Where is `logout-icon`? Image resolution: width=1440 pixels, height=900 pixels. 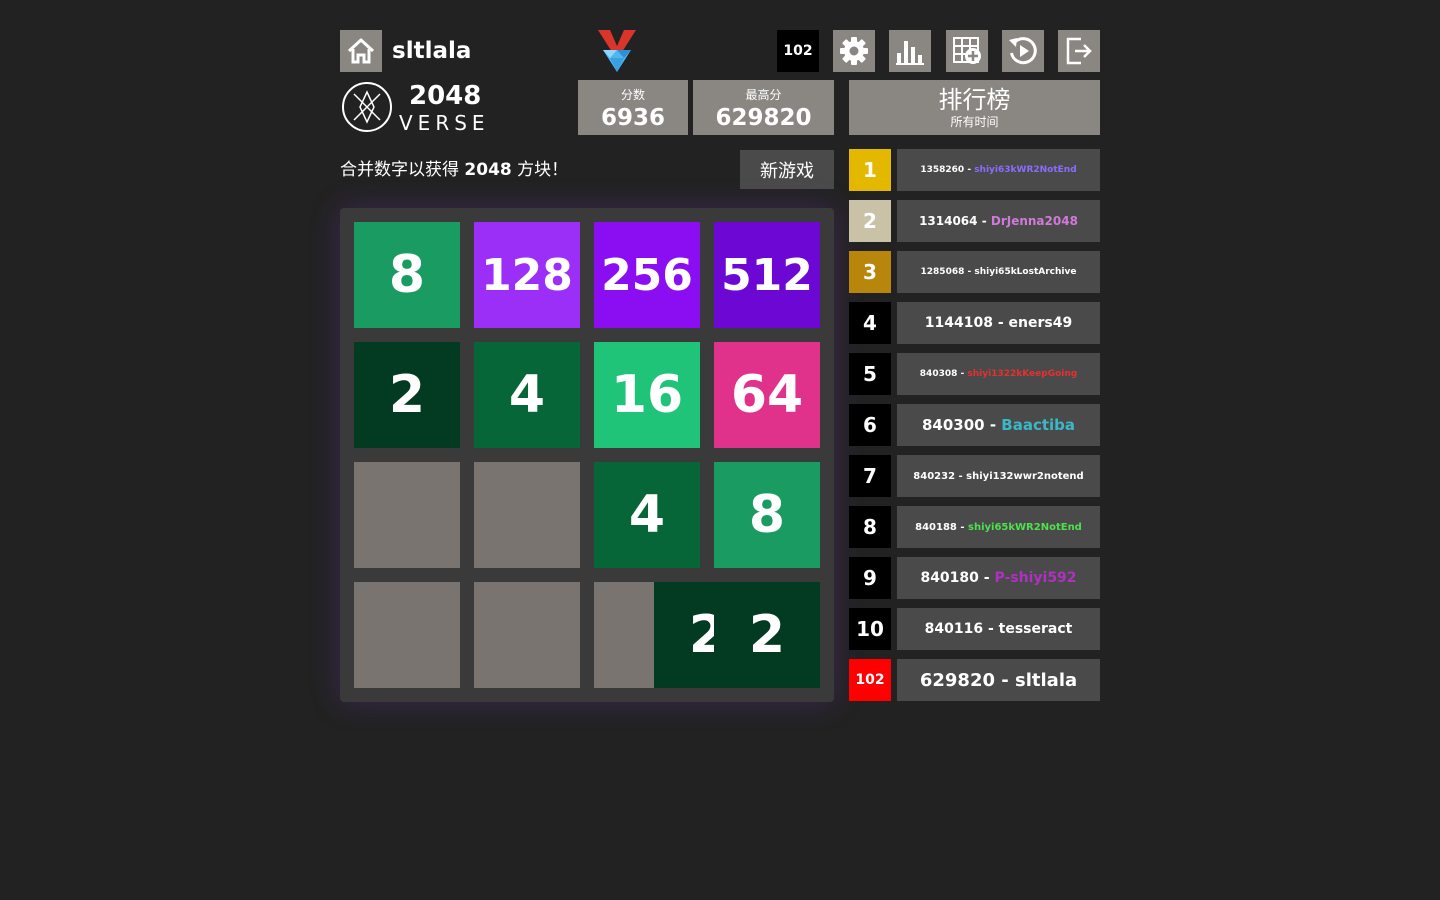
logout-icon is located at coordinates (1079, 51).